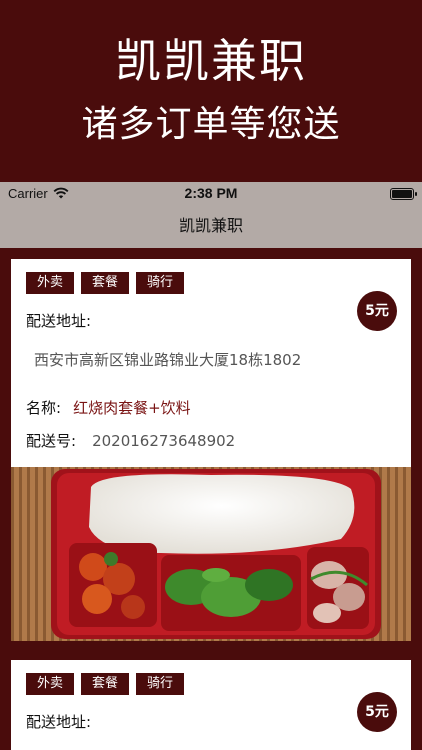 The image size is (422, 750). I want to click on number-label: 配送号:, so click(51, 441).